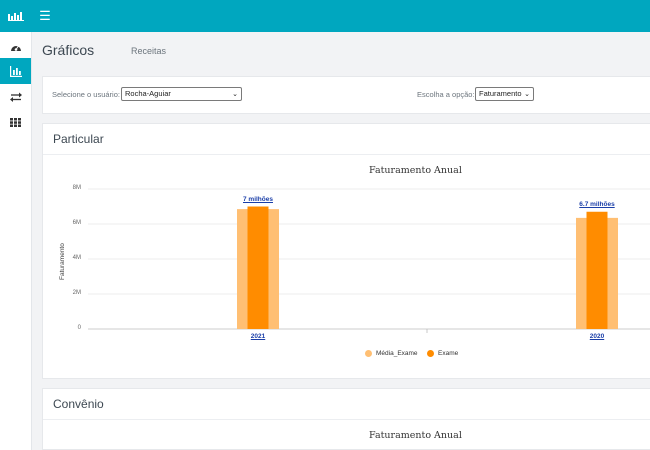 This screenshot has width=650, height=450. What do you see at coordinates (597, 336) in the screenshot?
I see `x-category-label: 2020` at bounding box center [597, 336].